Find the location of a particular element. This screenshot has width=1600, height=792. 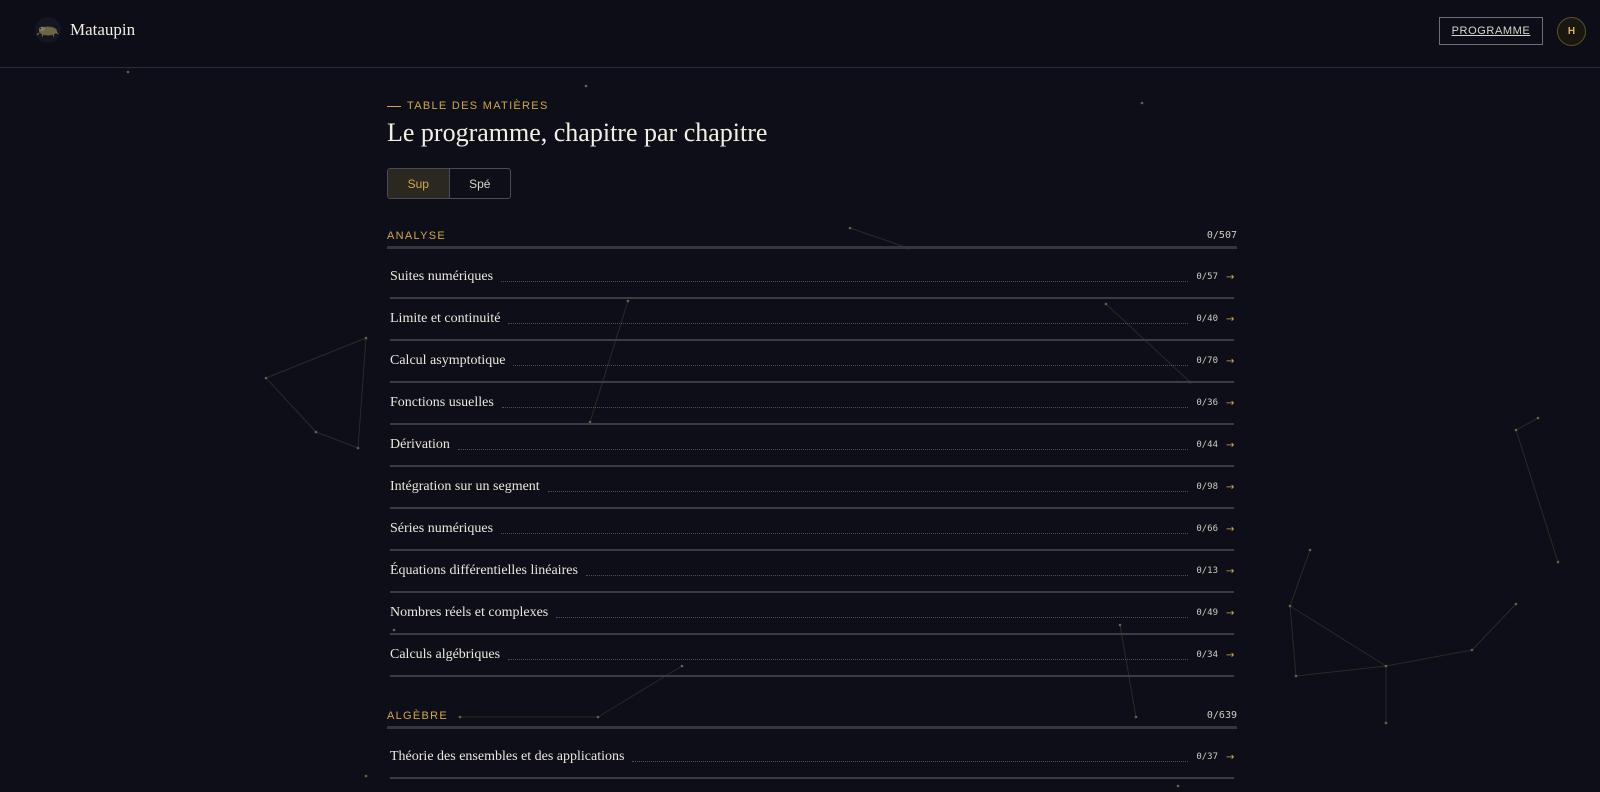

eyebrow-dash is located at coordinates (394, 106).